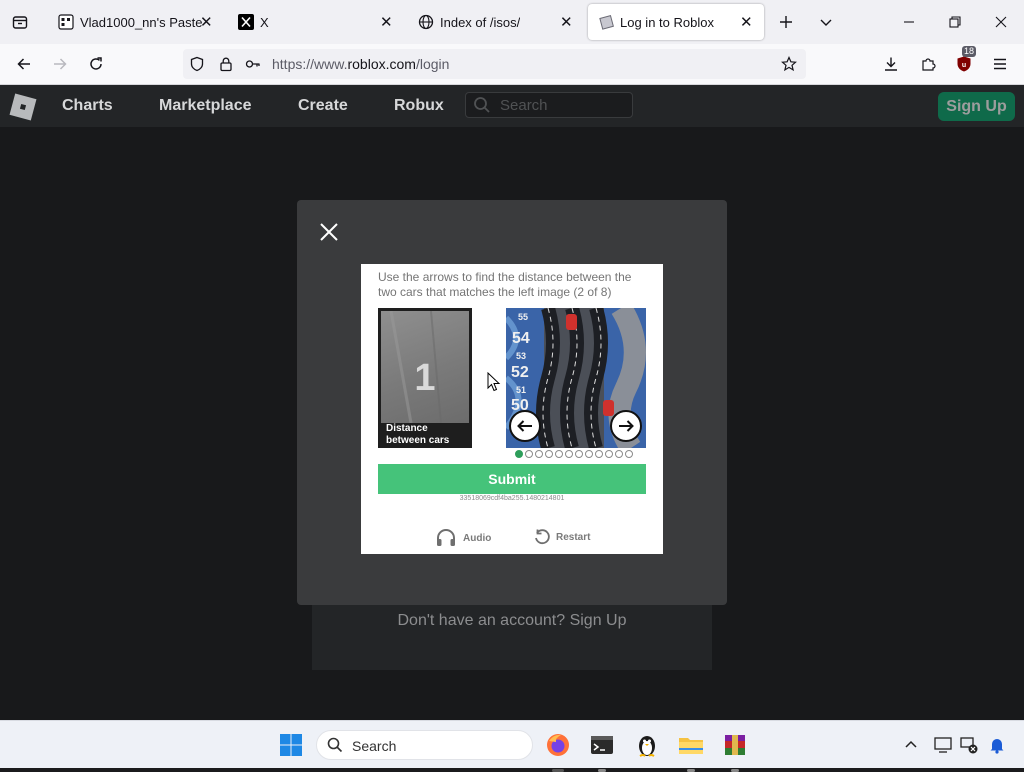  What do you see at coordinates (23, 109) in the screenshot?
I see `roblox-logo-icon` at bounding box center [23, 109].